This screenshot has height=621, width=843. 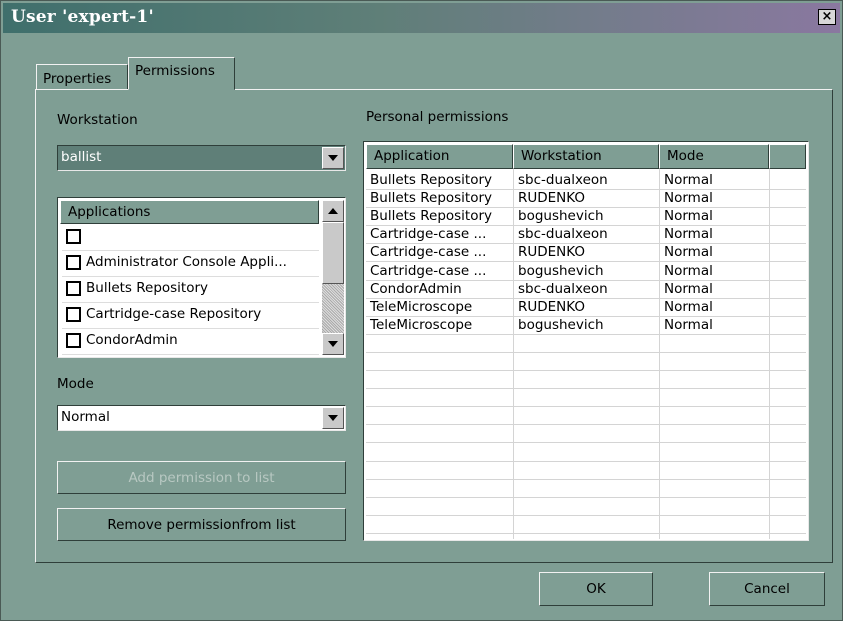 I want to click on scroll-thumb, so click(x=333, y=253).